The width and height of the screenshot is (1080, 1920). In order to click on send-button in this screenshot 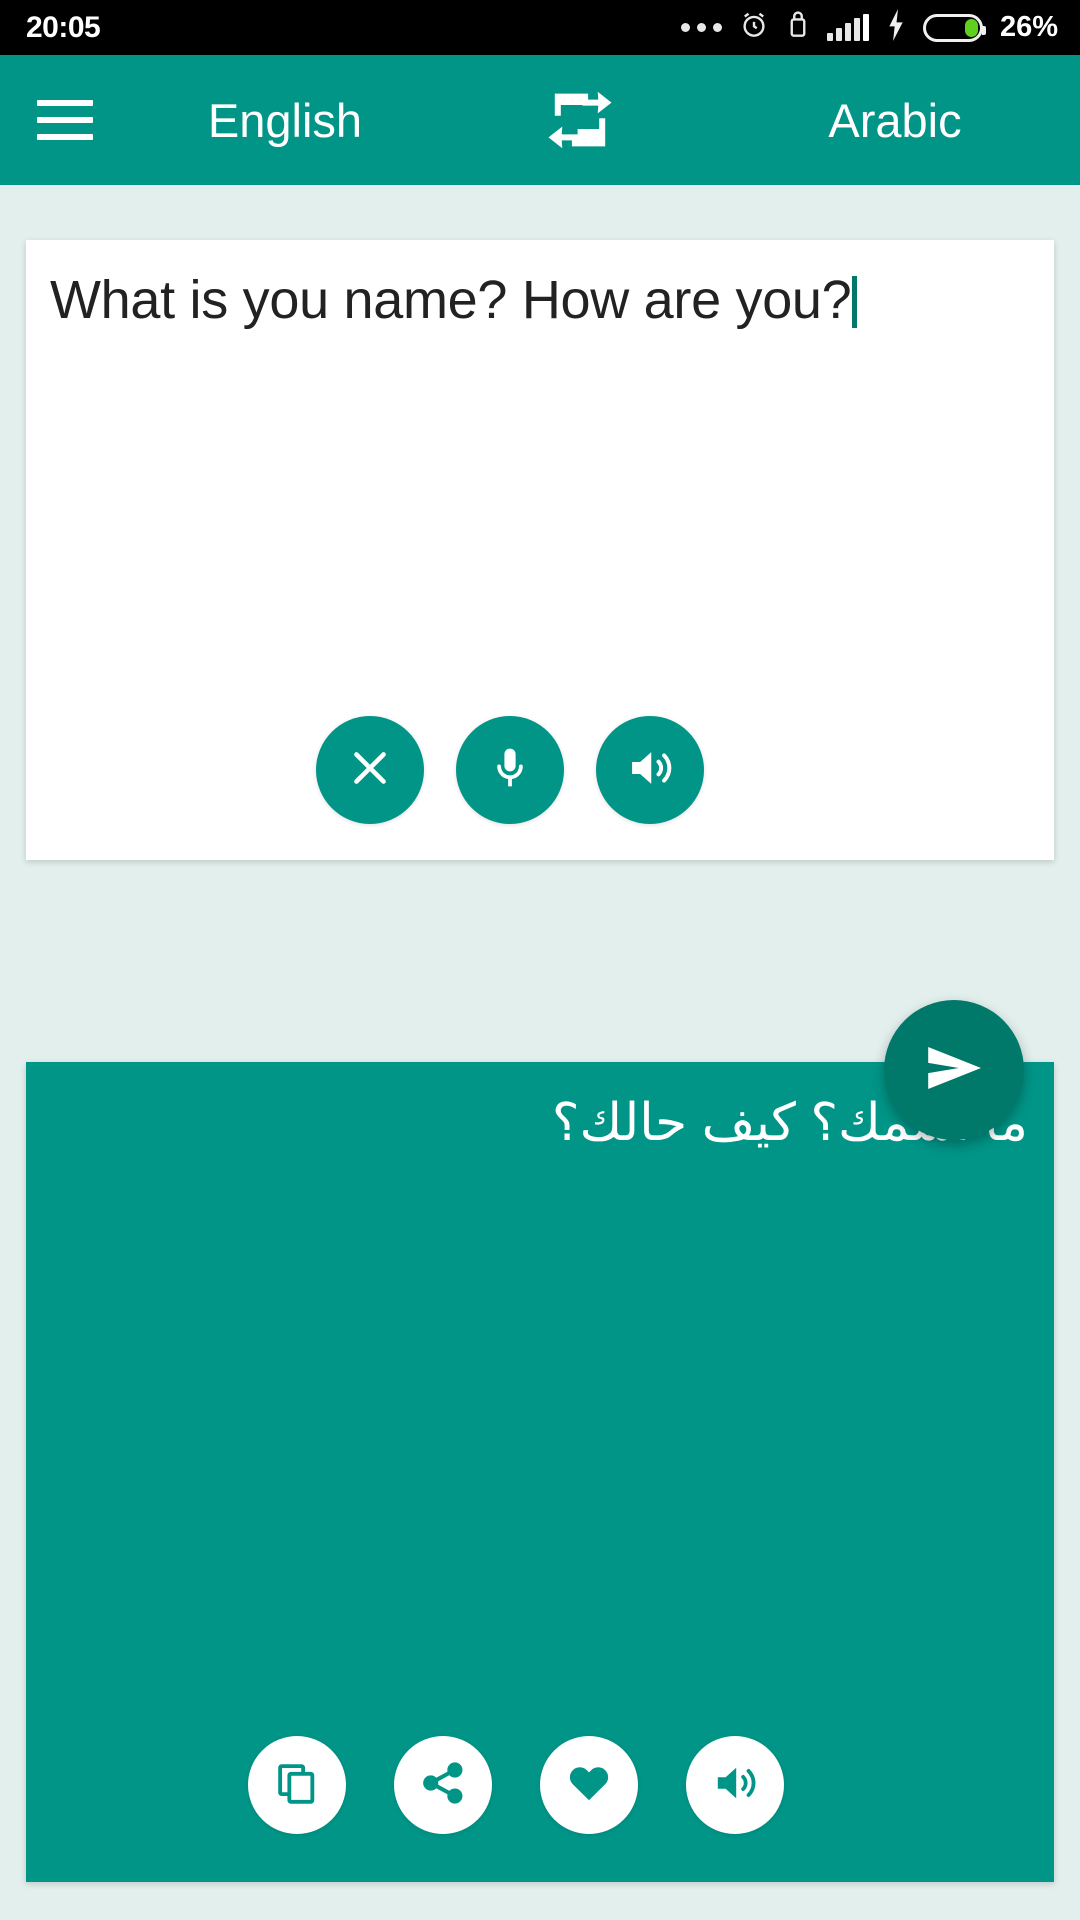, I will do `click(954, 1070)`.